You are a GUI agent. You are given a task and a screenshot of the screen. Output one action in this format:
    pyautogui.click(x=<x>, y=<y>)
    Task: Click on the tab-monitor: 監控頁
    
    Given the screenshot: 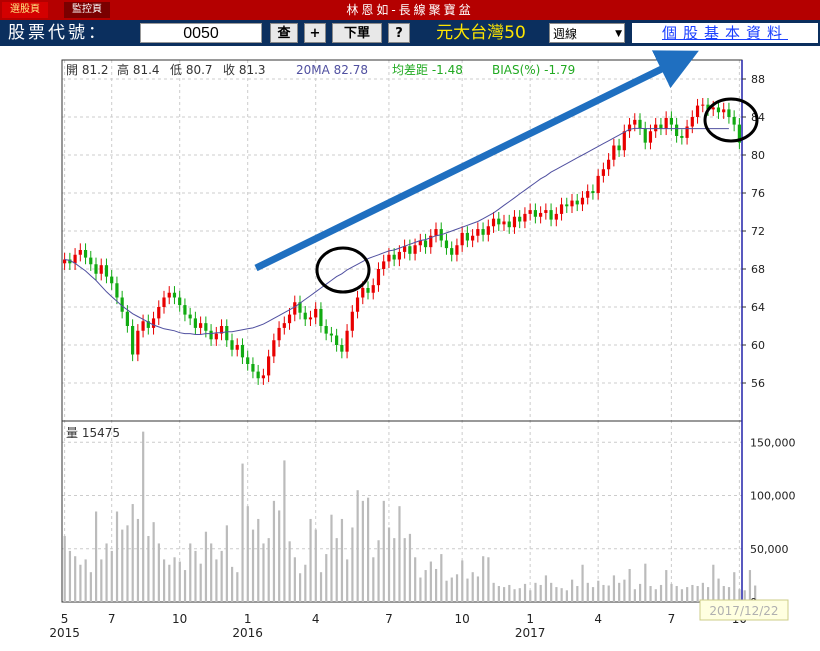 What is the action you would take?
    pyautogui.click(x=87, y=10)
    